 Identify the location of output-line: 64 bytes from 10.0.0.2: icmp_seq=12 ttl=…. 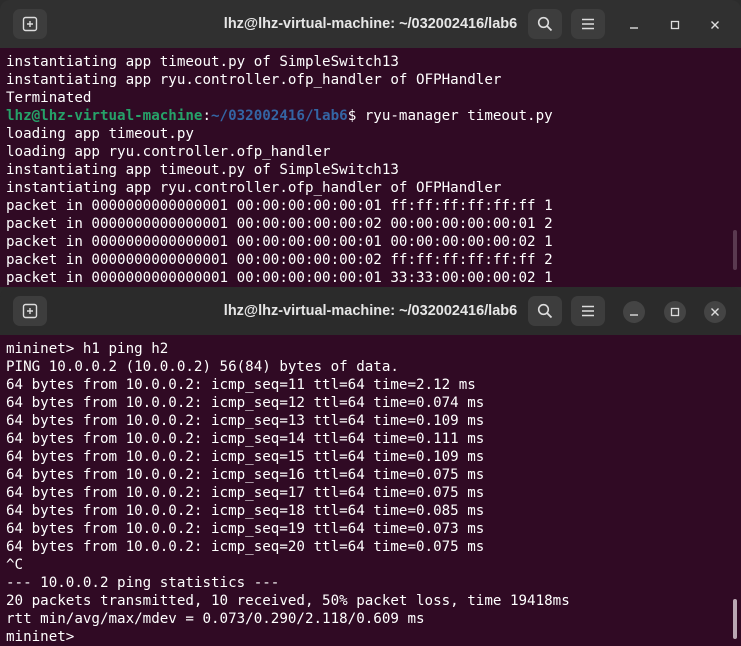
(245, 403).